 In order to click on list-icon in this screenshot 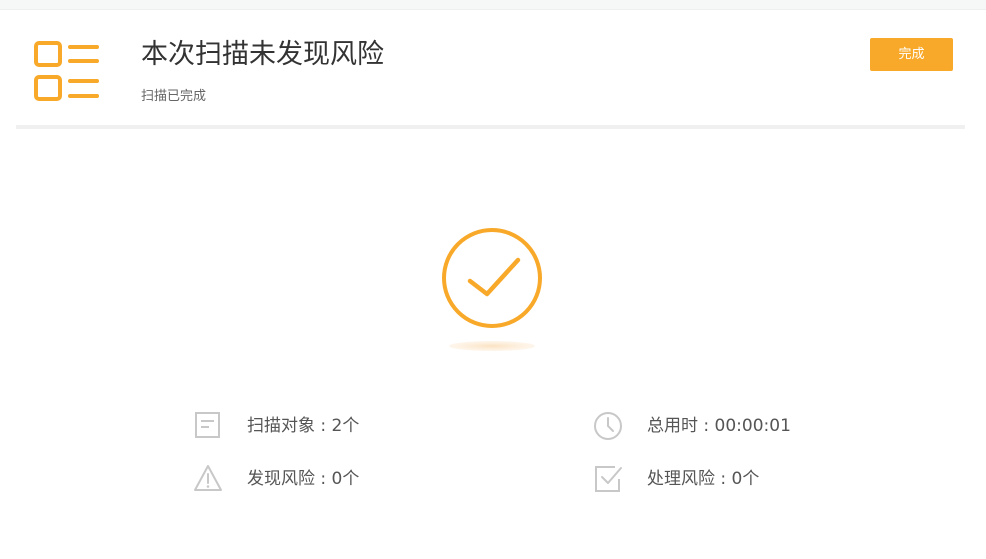, I will do `click(67, 72)`.